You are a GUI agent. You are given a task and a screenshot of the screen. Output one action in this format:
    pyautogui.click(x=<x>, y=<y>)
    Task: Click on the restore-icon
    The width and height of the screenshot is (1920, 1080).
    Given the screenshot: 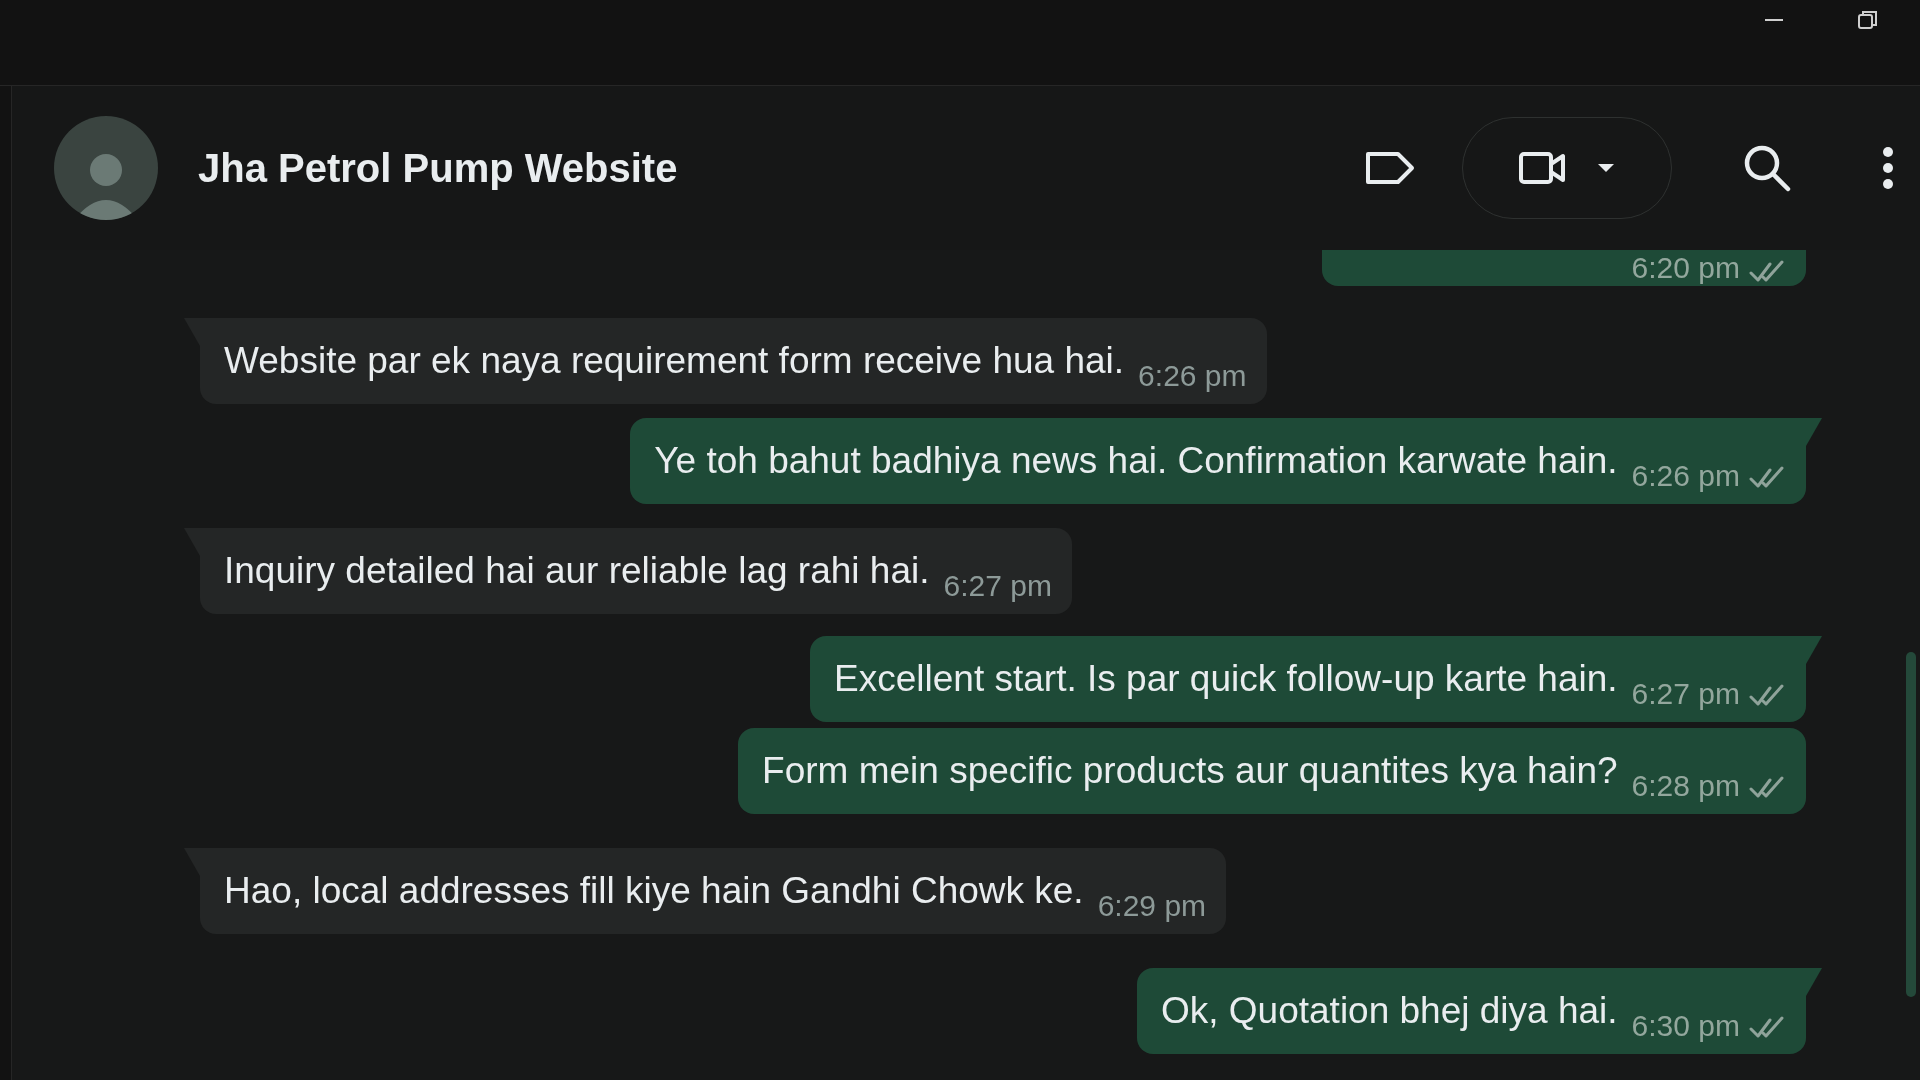 What is the action you would take?
    pyautogui.click(x=1868, y=20)
    